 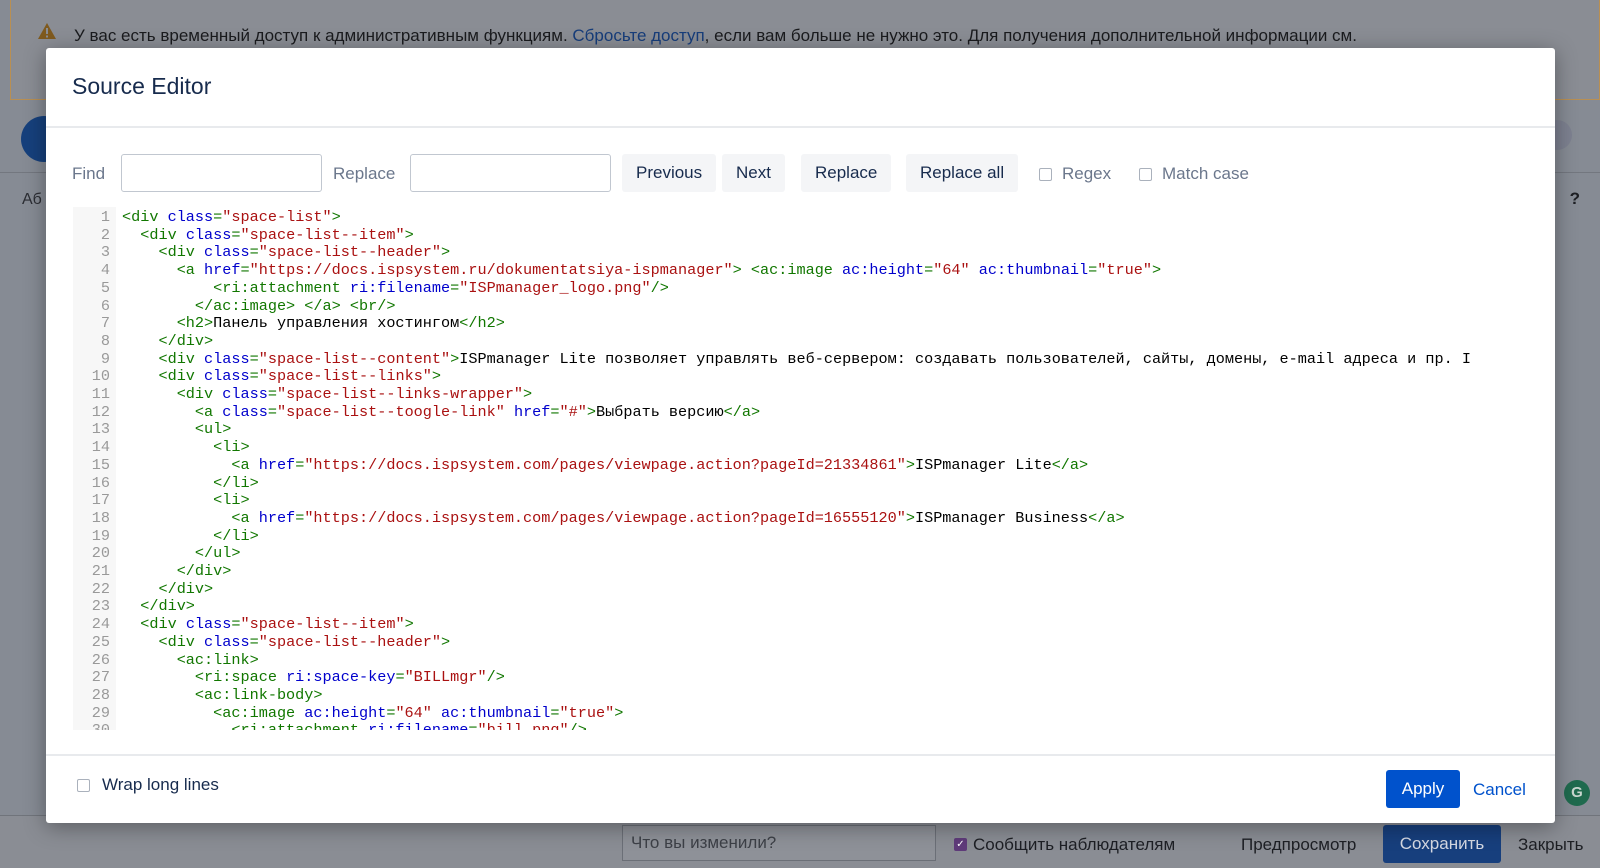 What do you see at coordinates (400, 287) in the screenshot?
I see `code-token: ri:filename` at bounding box center [400, 287].